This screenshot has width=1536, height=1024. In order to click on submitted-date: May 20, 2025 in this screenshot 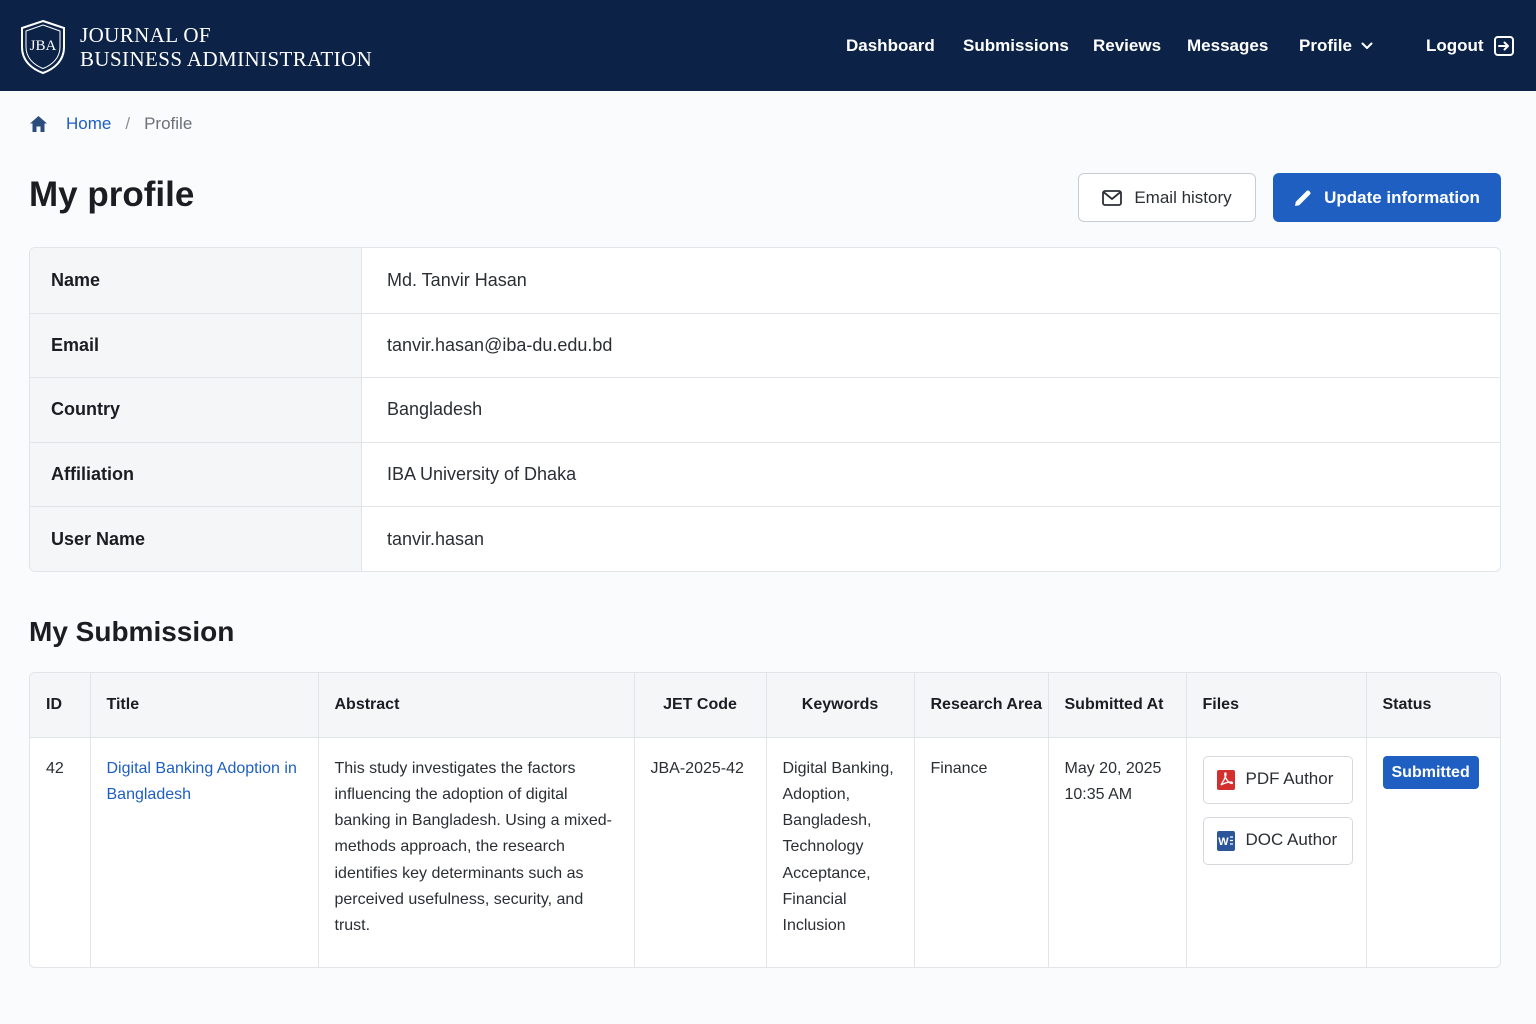, I will do `click(1113, 768)`.